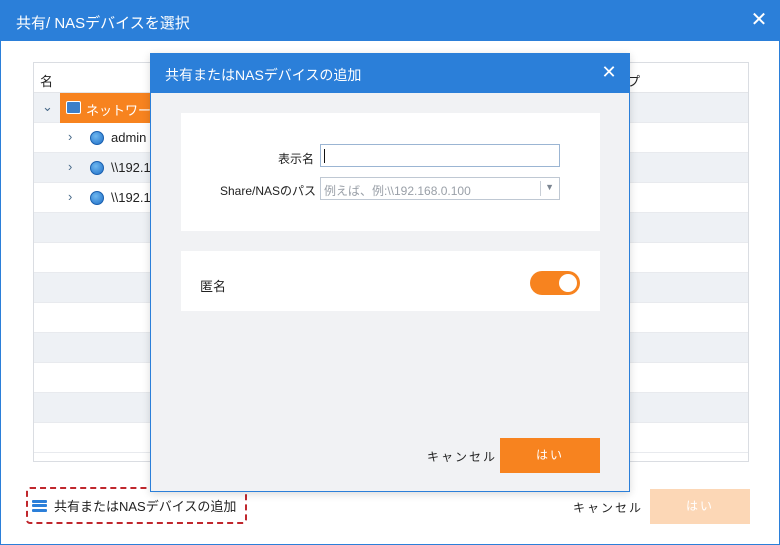 This screenshot has height=545, width=780. What do you see at coordinates (608, 507) in the screenshot?
I see `outer-cancel-button: キャンセル` at bounding box center [608, 507].